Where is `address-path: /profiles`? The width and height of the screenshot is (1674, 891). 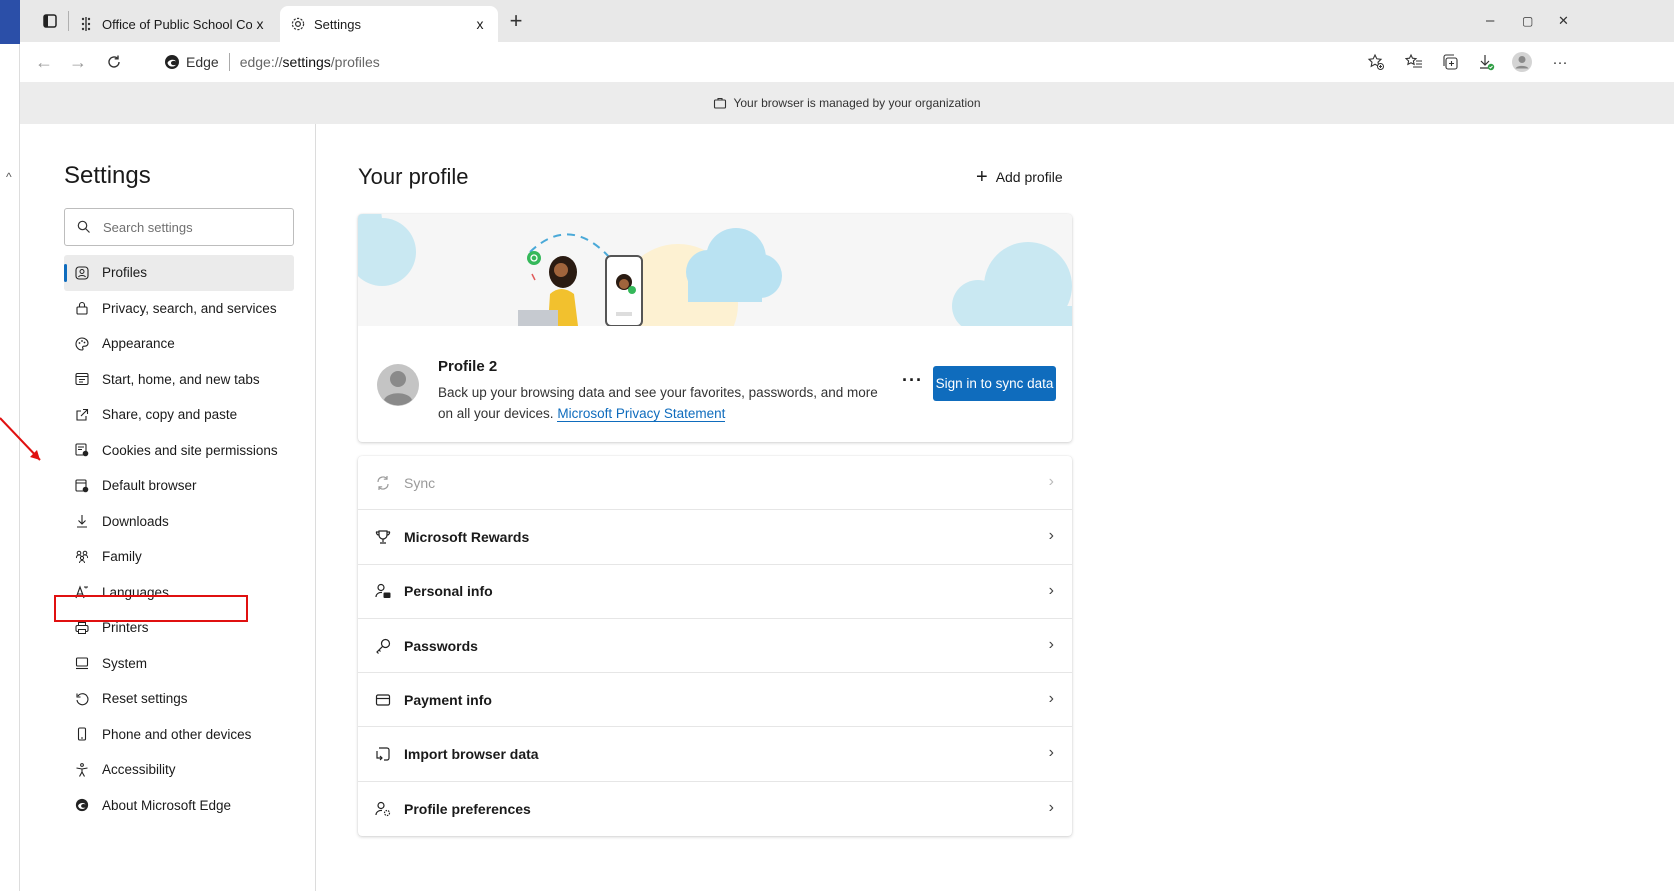 address-path: /profiles is located at coordinates (355, 62).